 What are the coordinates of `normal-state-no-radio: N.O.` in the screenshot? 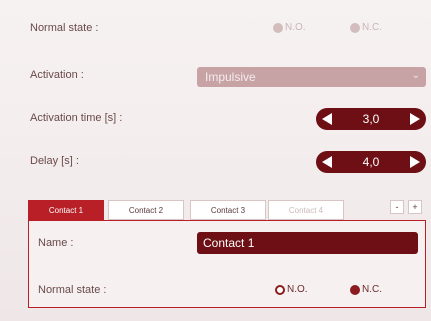 It's located at (289, 27).